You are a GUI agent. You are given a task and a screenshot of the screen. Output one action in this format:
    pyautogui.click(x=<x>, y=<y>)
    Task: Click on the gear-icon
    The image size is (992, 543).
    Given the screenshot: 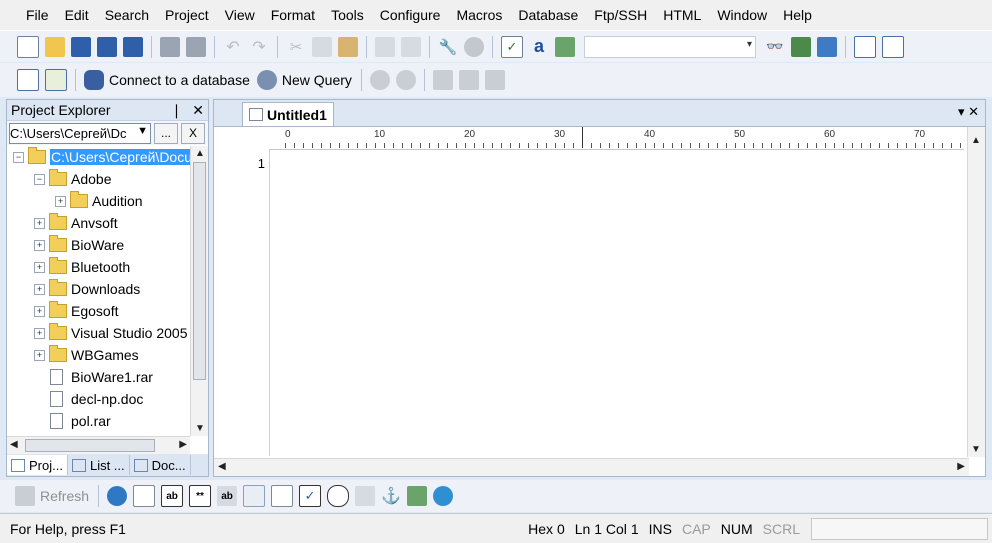 What is the action you would take?
    pyautogui.click(x=379, y=80)
    